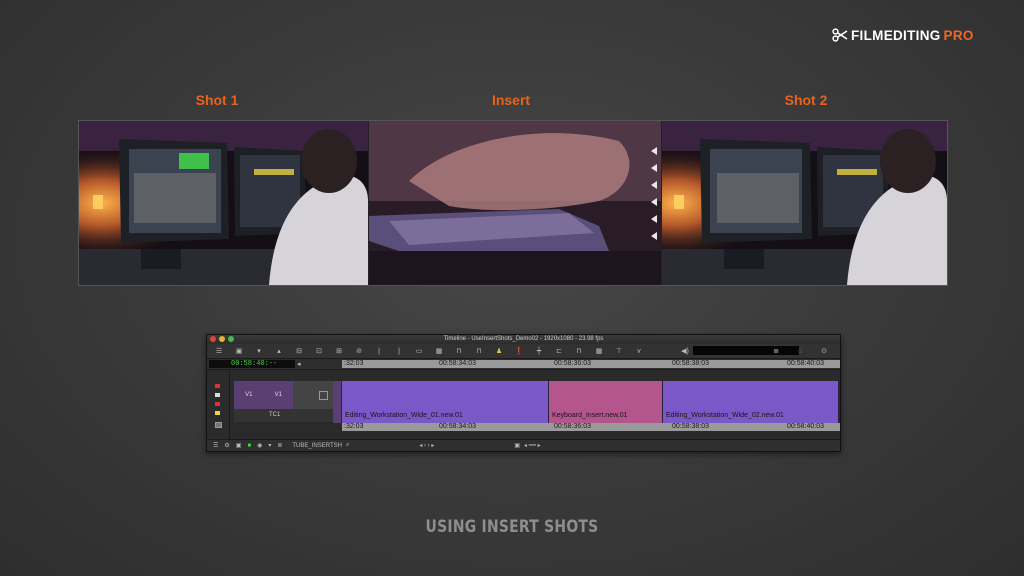 This screenshot has height=576, width=1024. Describe the element at coordinates (249, 446) in the screenshot. I see `green-toggle-icon: ■` at that location.